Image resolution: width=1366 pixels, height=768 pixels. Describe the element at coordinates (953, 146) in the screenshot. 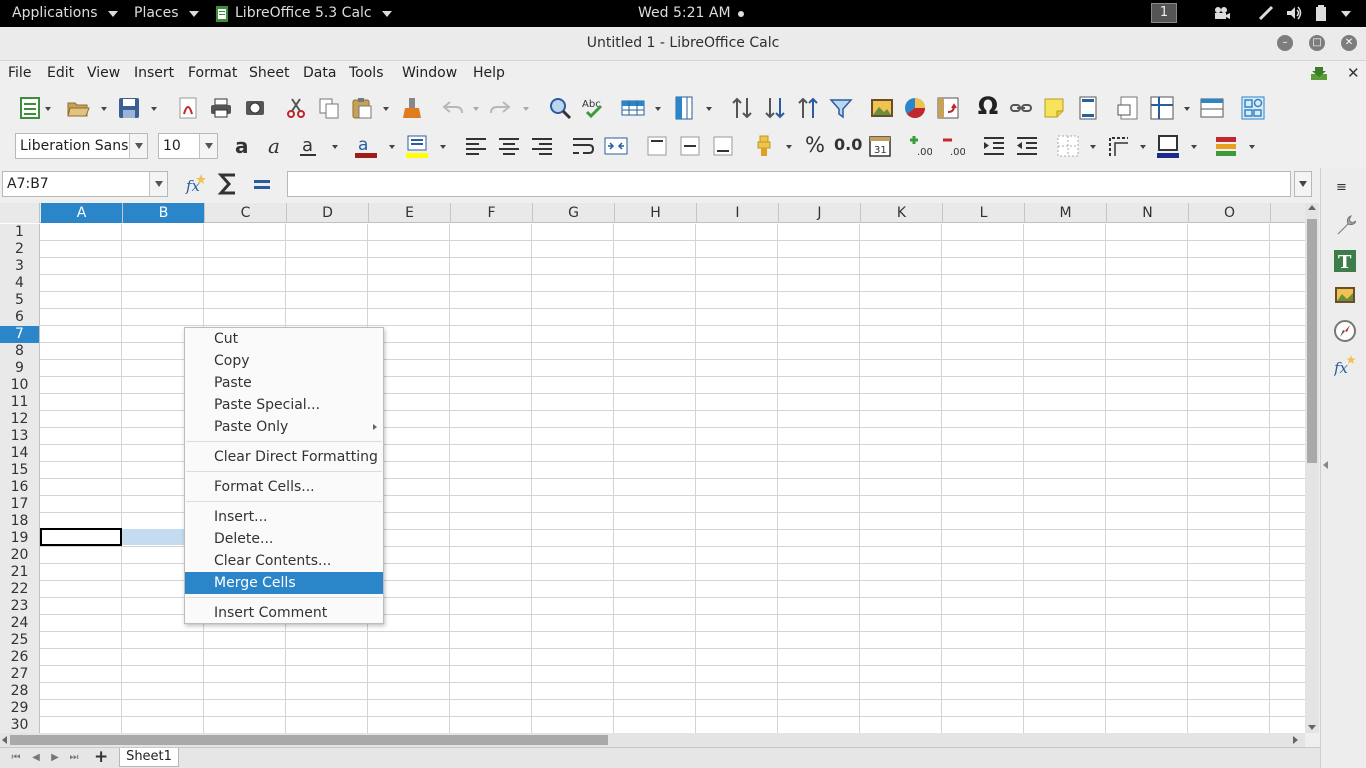

I see `delete-decimal-place-icon: .00` at that location.